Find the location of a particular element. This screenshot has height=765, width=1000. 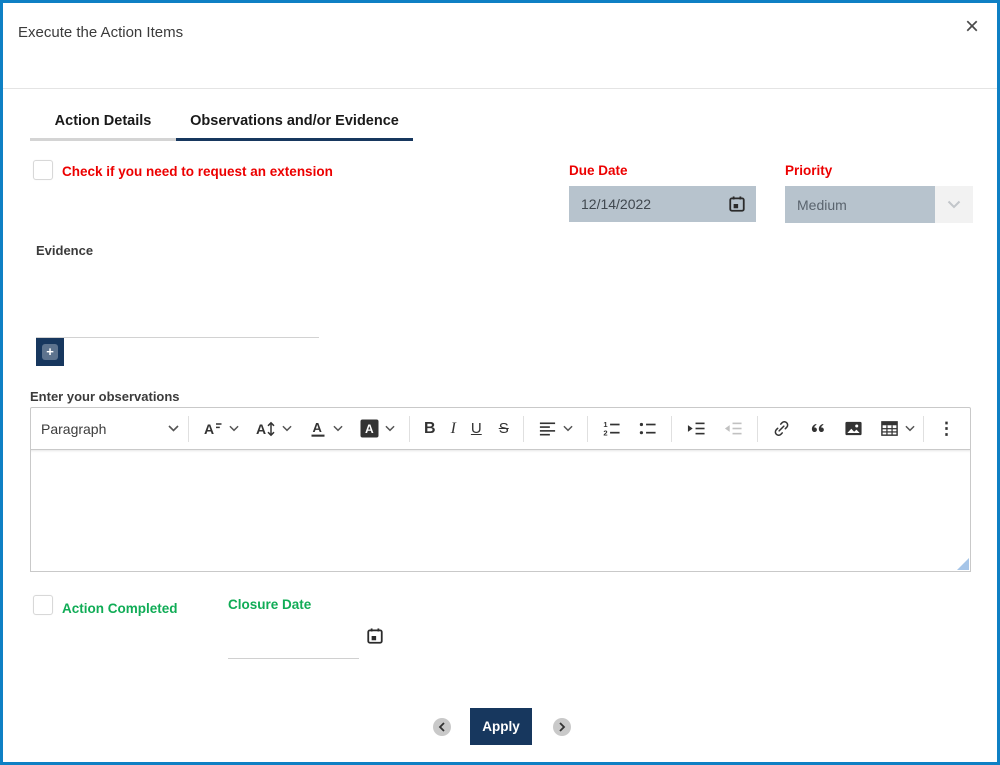

priority-value: Medium is located at coordinates (860, 204).